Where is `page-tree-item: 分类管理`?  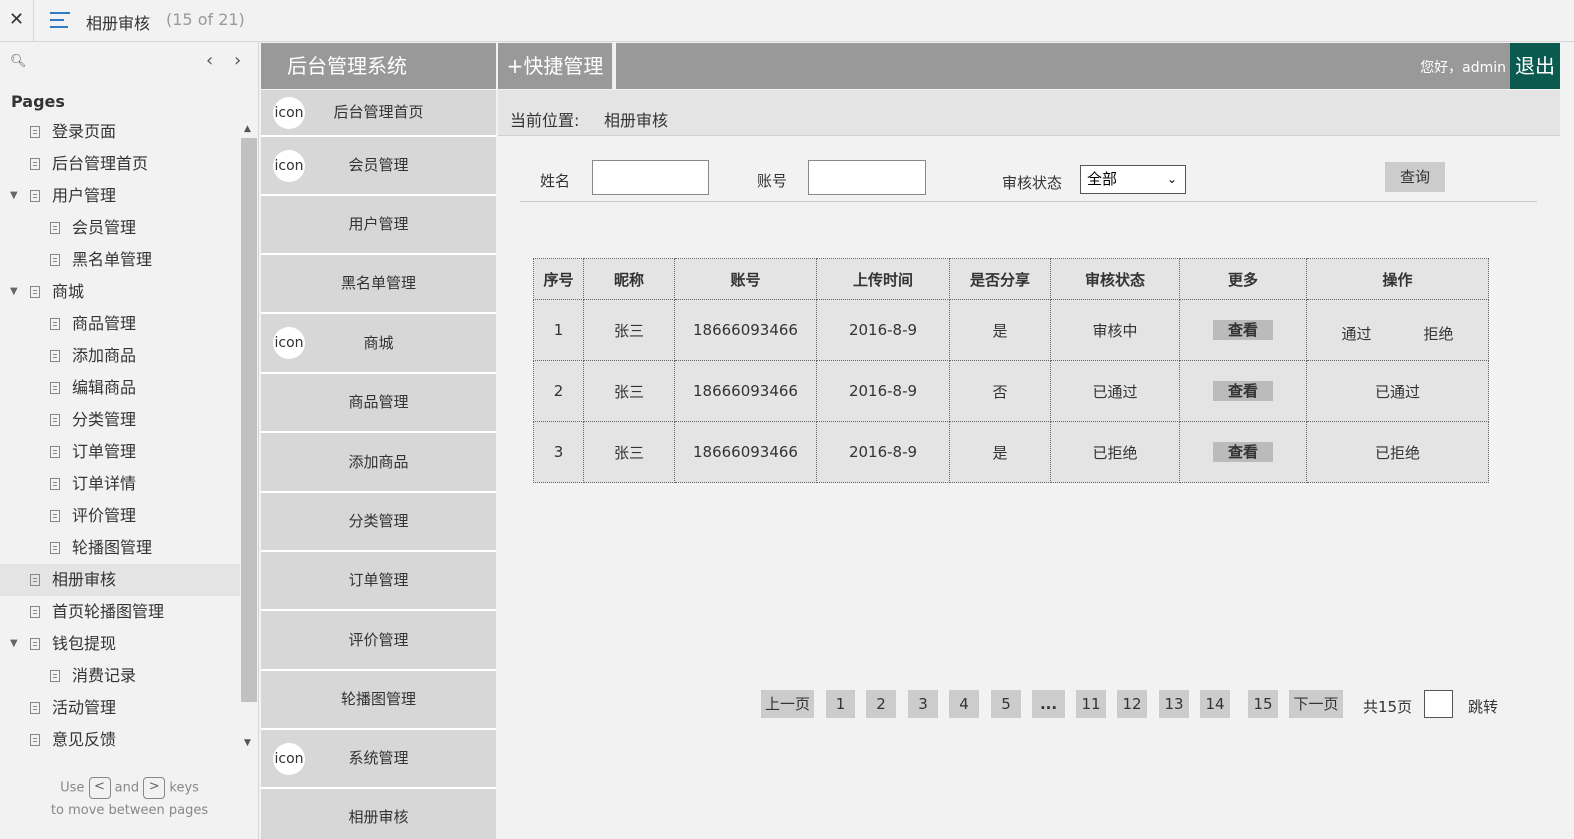
page-tree-item: 分类管理 is located at coordinates (120, 420).